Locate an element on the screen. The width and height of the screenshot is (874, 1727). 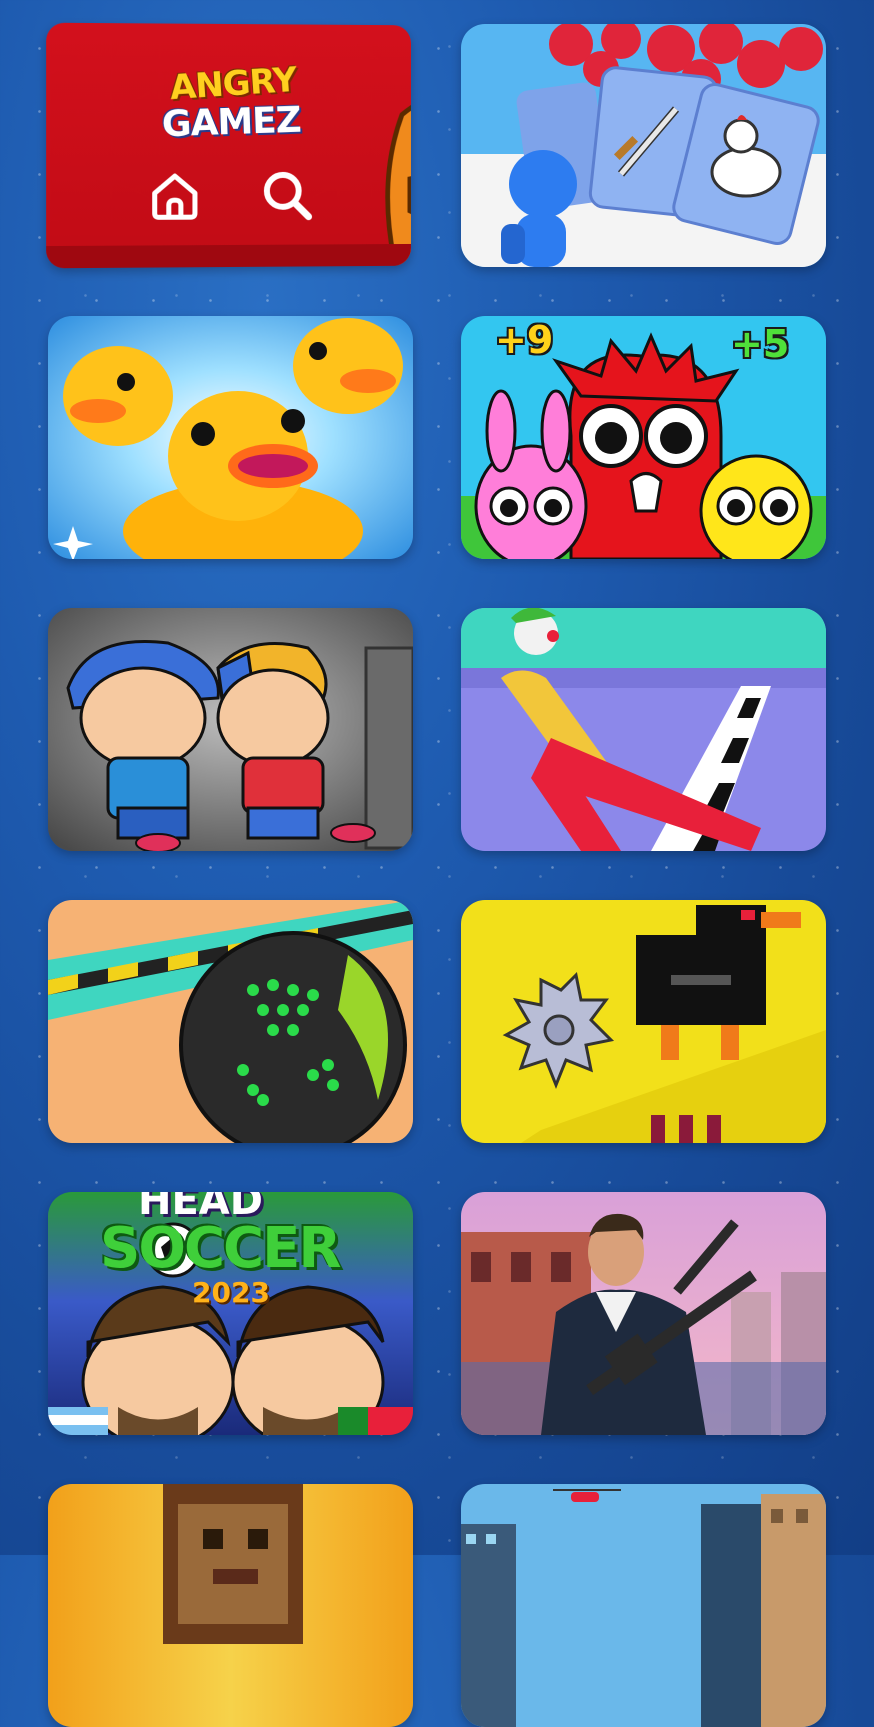
search-icon is located at coordinates (287, 195).